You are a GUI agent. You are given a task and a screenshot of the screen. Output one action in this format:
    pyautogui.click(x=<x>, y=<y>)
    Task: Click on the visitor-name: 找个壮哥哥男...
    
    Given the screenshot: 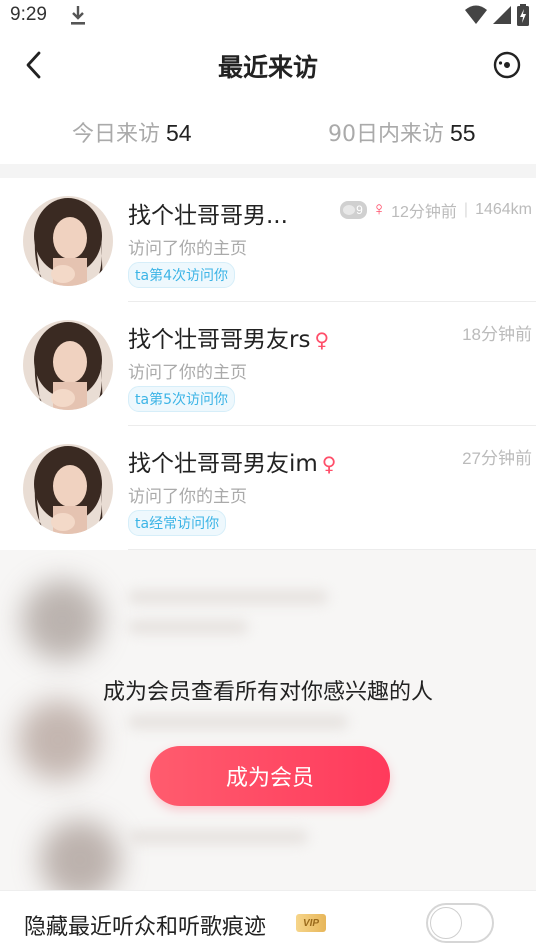 What is the action you would take?
    pyautogui.click(x=208, y=216)
    